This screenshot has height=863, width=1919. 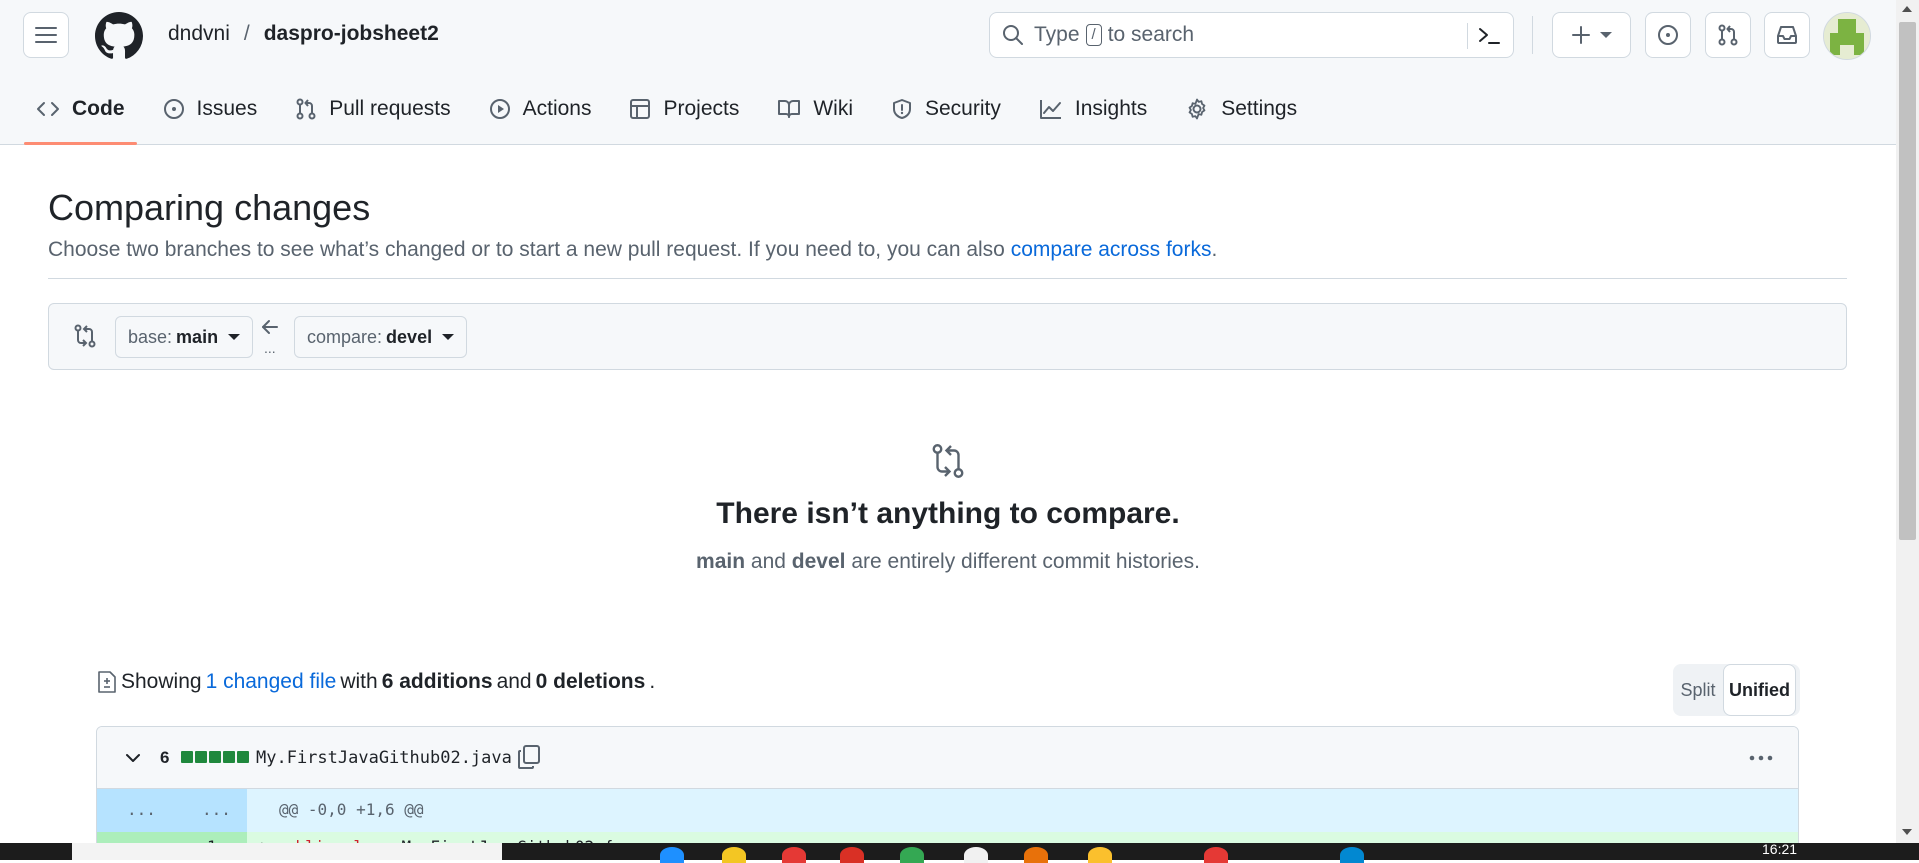 What do you see at coordinates (768, 561) in the screenshot?
I see `blankslate-and: and` at bounding box center [768, 561].